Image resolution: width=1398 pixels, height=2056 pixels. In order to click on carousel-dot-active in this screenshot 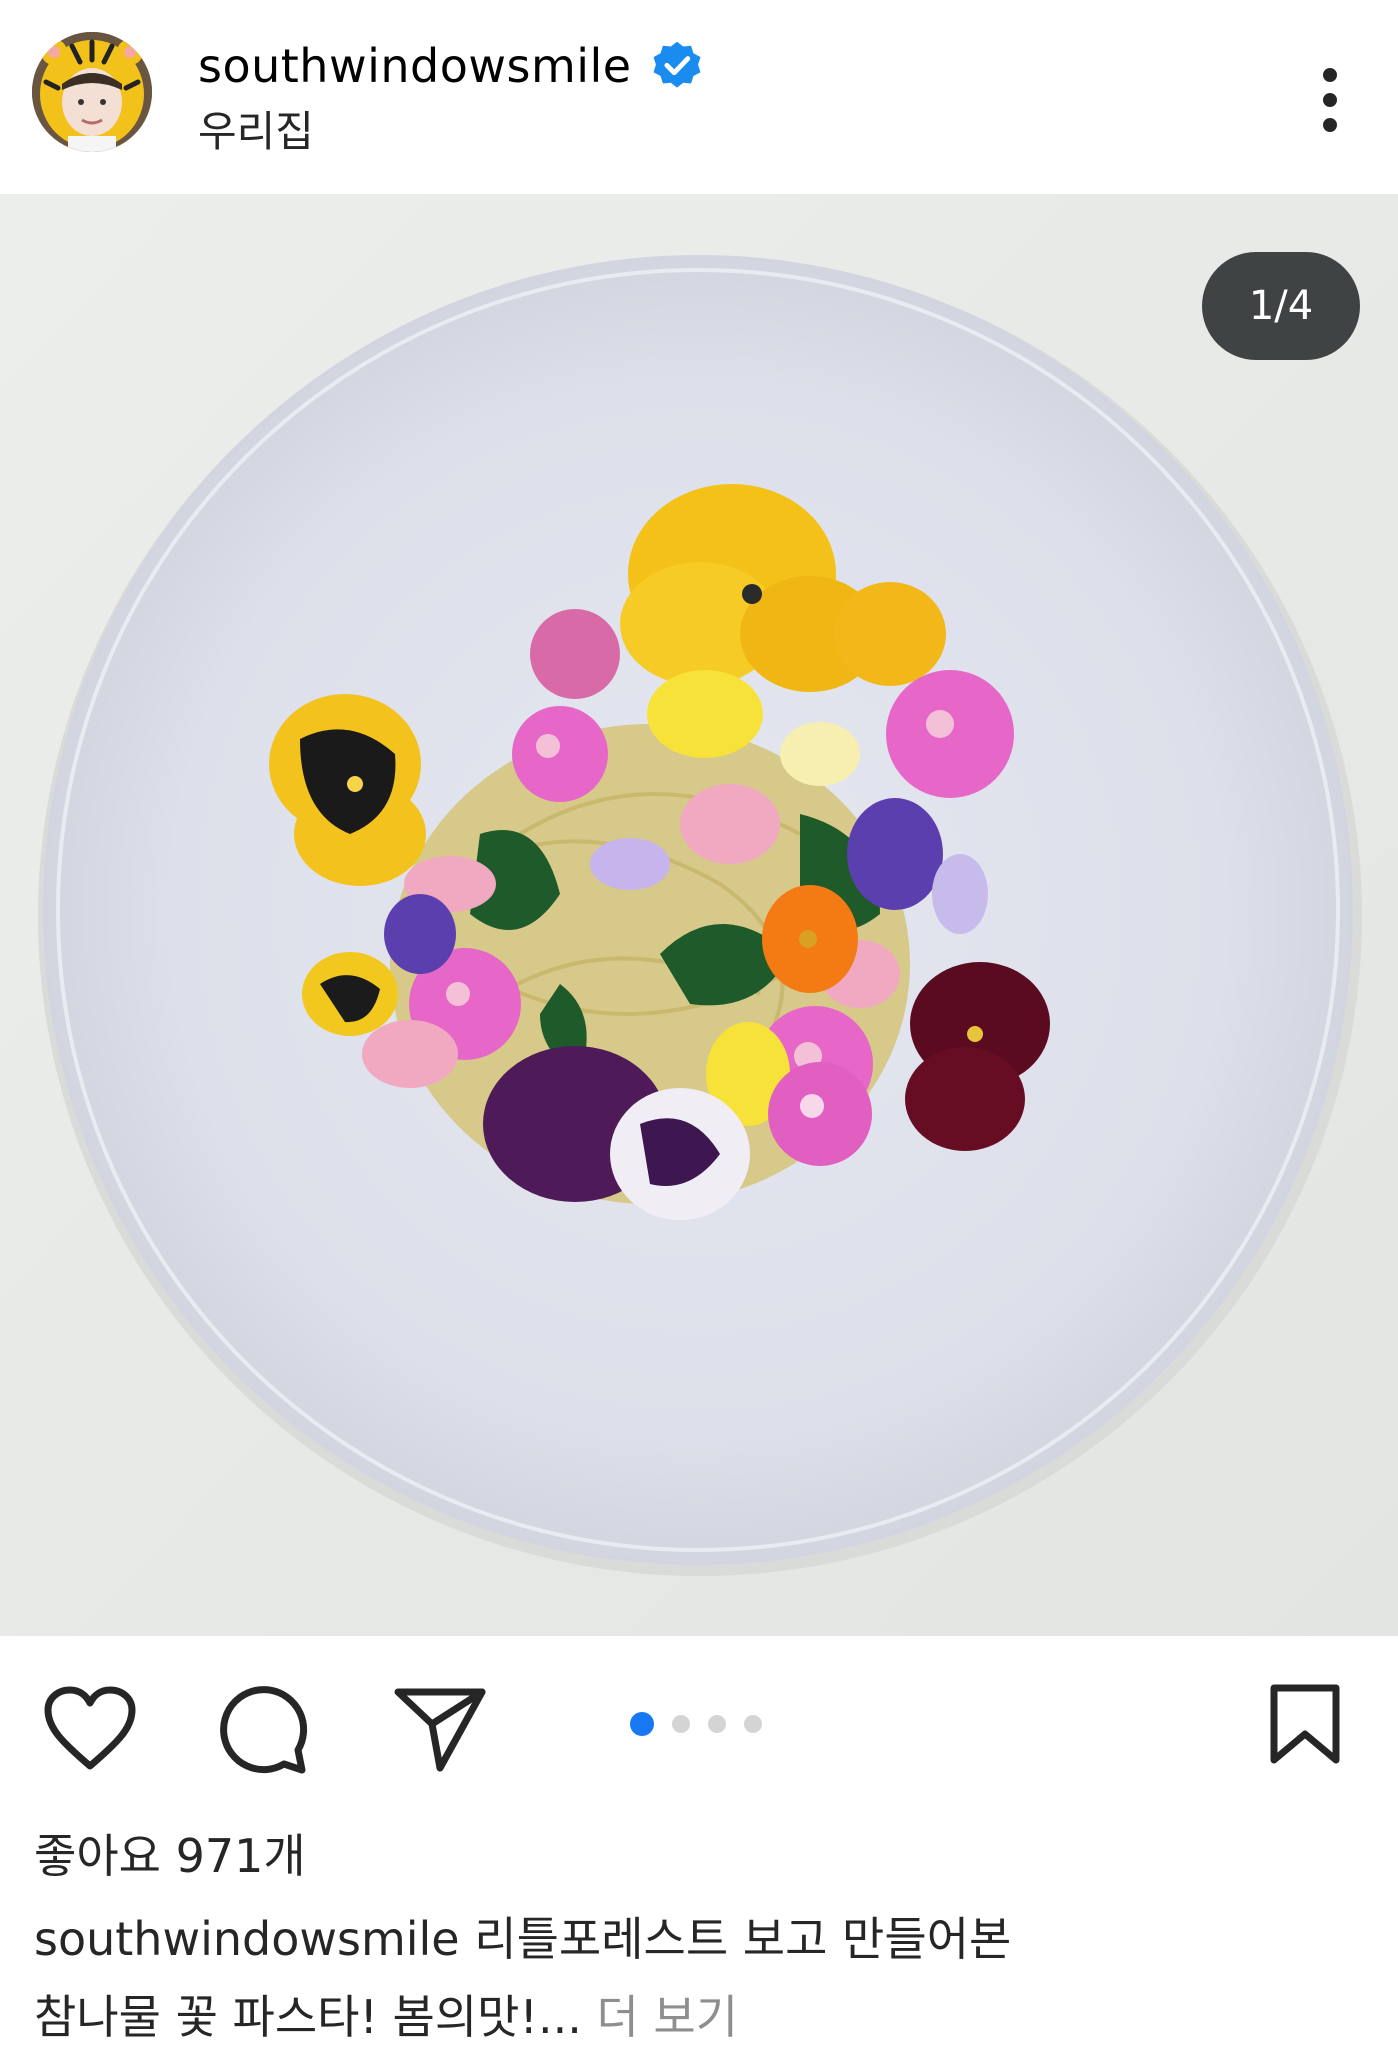, I will do `click(642, 1724)`.